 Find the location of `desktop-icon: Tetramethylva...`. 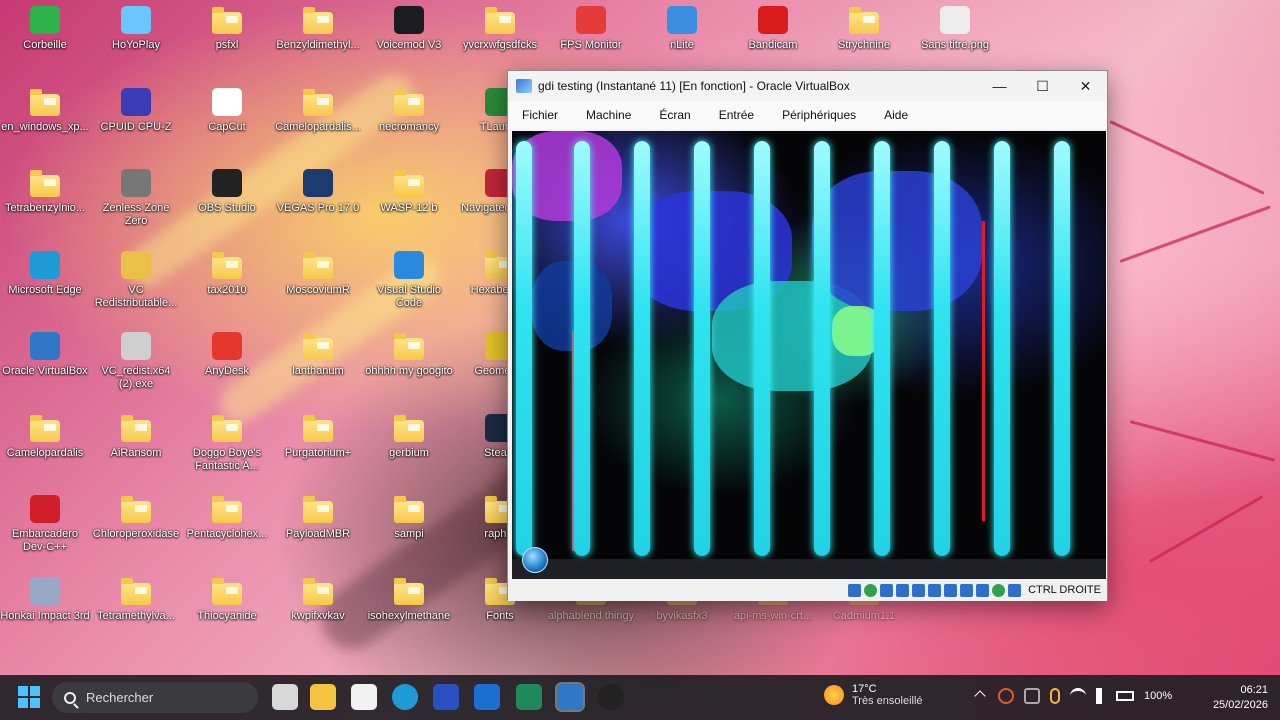

desktop-icon: Tetramethylva... is located at coordinates (136, 617).